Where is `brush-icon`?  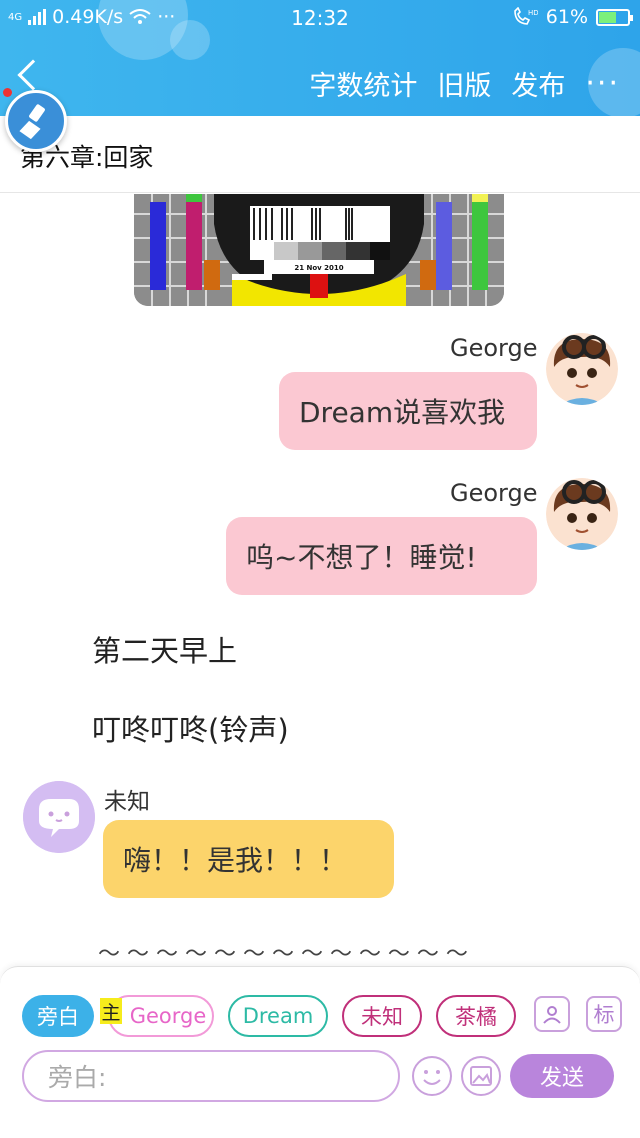 brush-icon is located at coordinates (36, 121).